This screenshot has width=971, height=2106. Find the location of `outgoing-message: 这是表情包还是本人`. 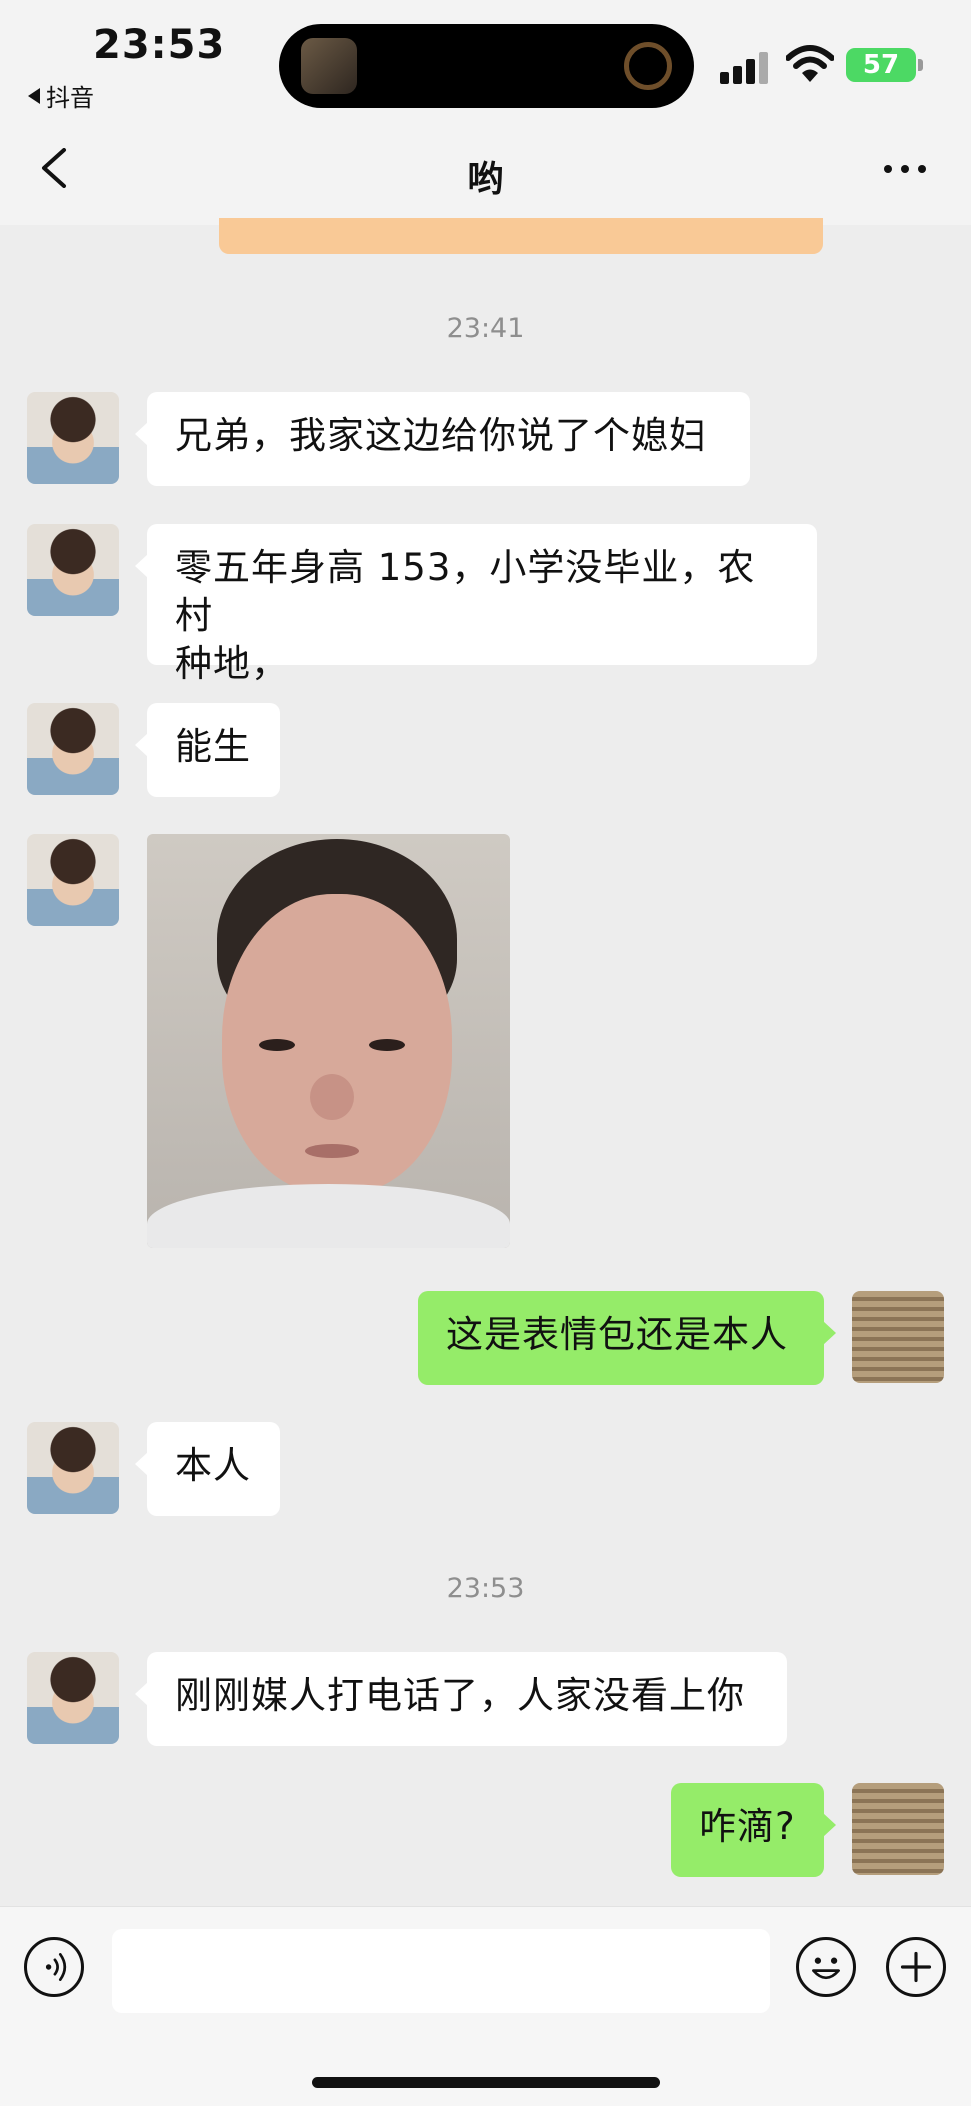

outgoing-message: 这是表情包还是本人 is located at coordinates (627, 1338).